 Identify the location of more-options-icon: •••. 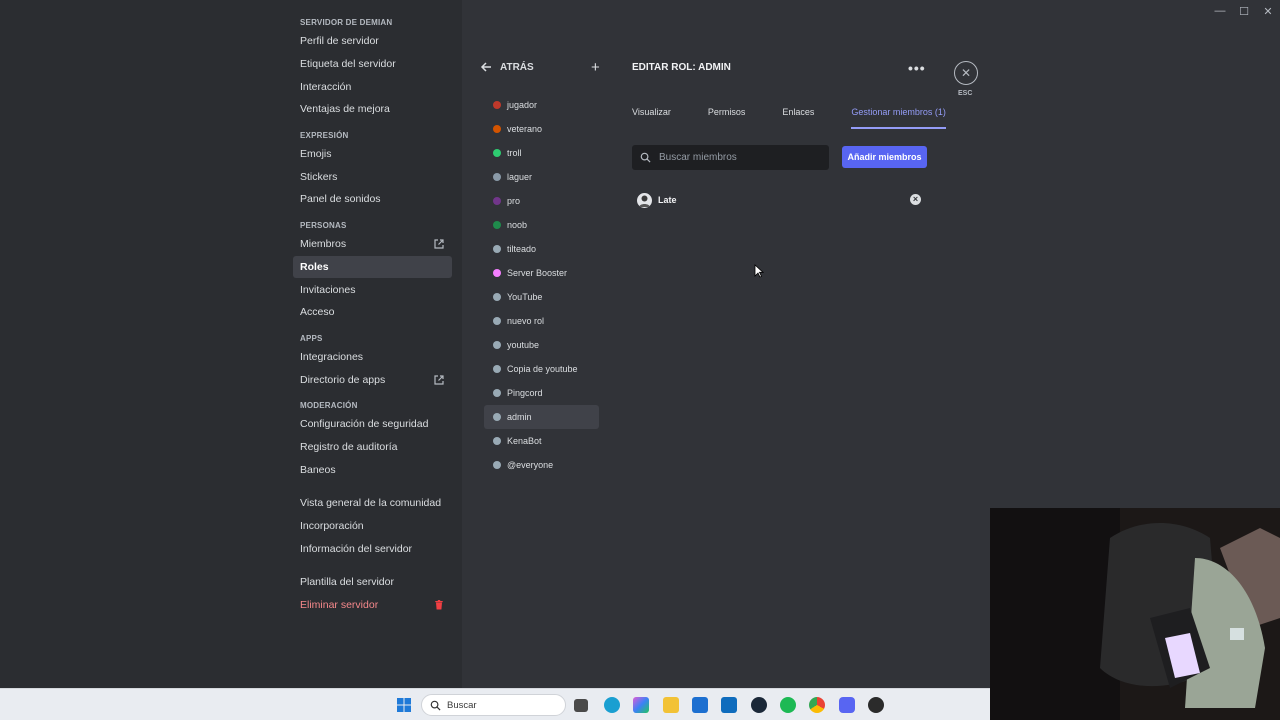
(917, 68).